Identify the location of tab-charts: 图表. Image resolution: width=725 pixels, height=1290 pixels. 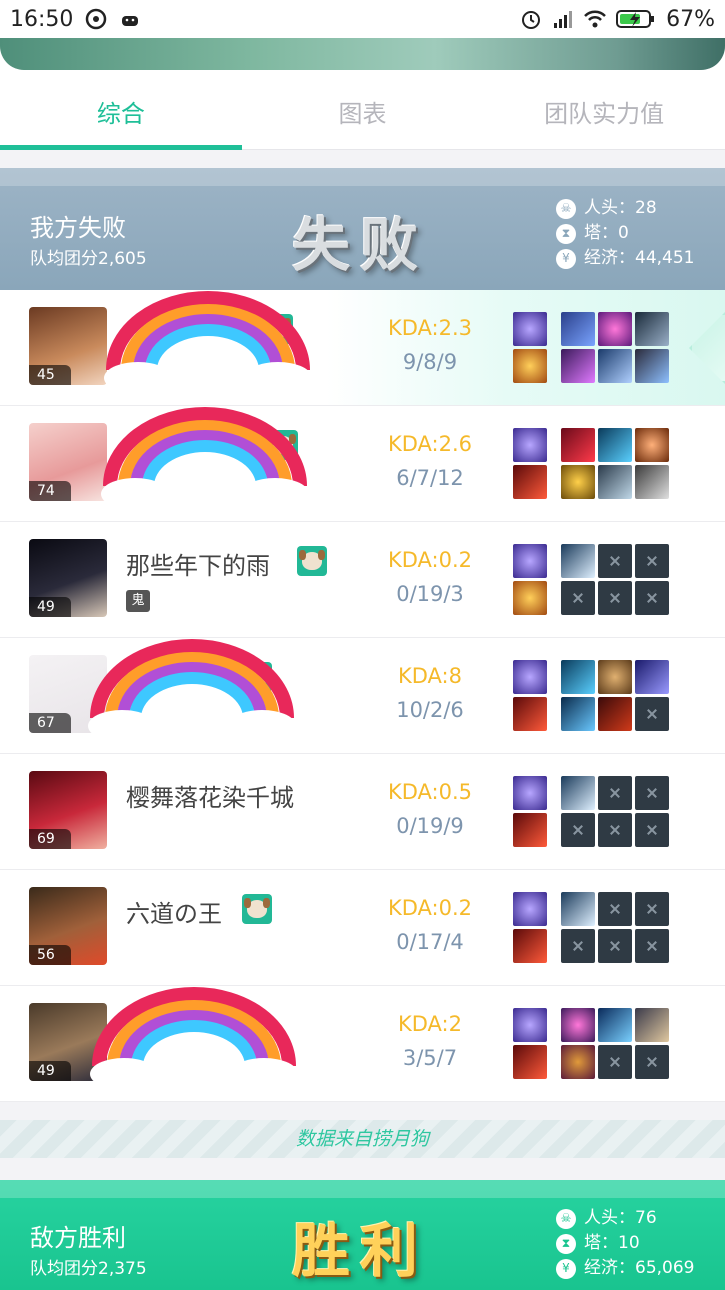
(363, 110).